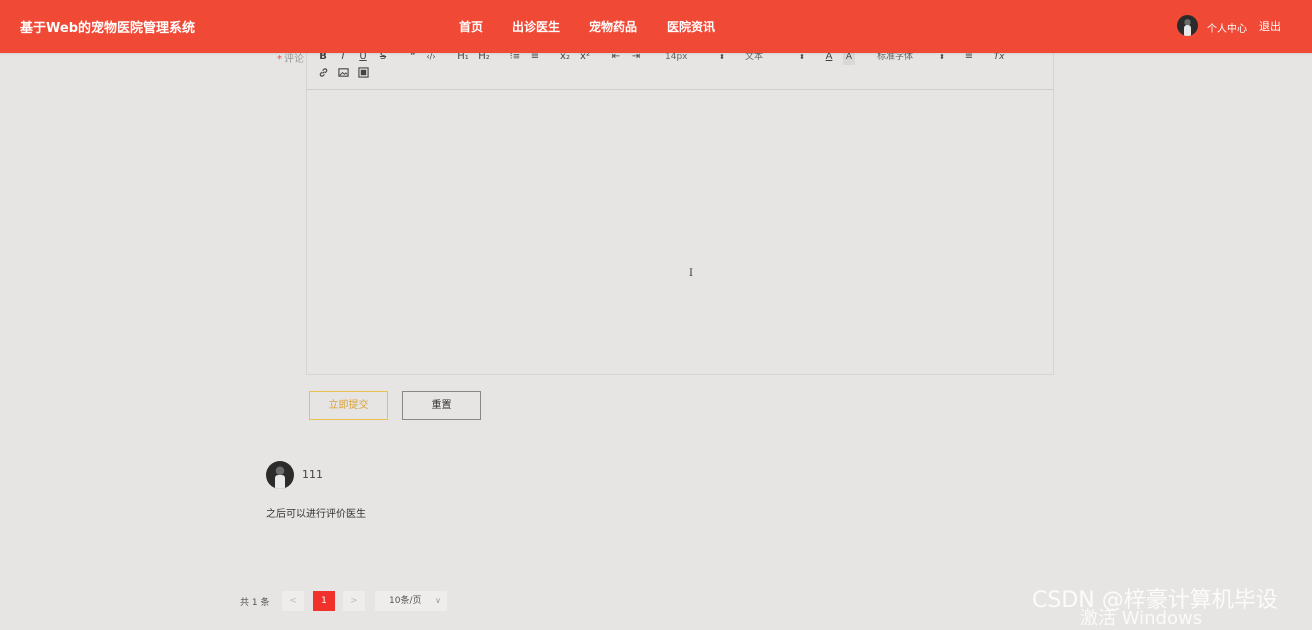 The image size is (1312, 630). Describe the element at coordinates (348, 405) in the screenshot. I see `submit-button: 立即提交` at that location.